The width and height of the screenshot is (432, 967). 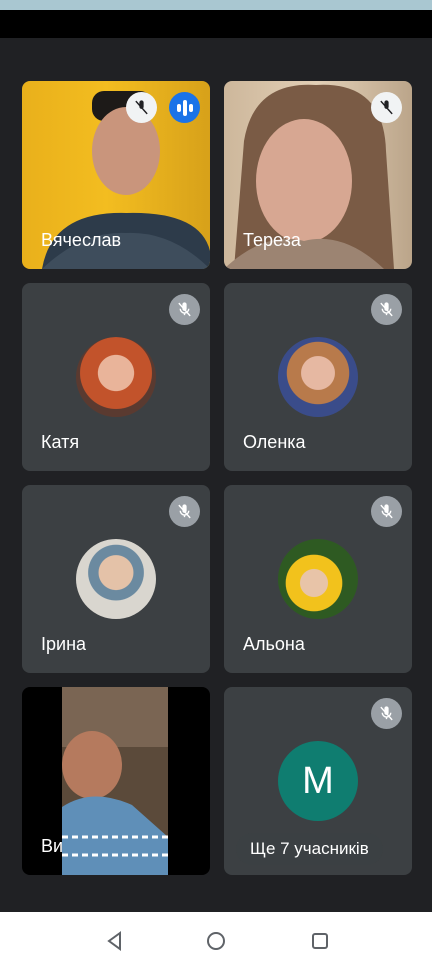 I want to click on more-participants-tile: M Ще 7 учасників, so click(x=318, y=781).